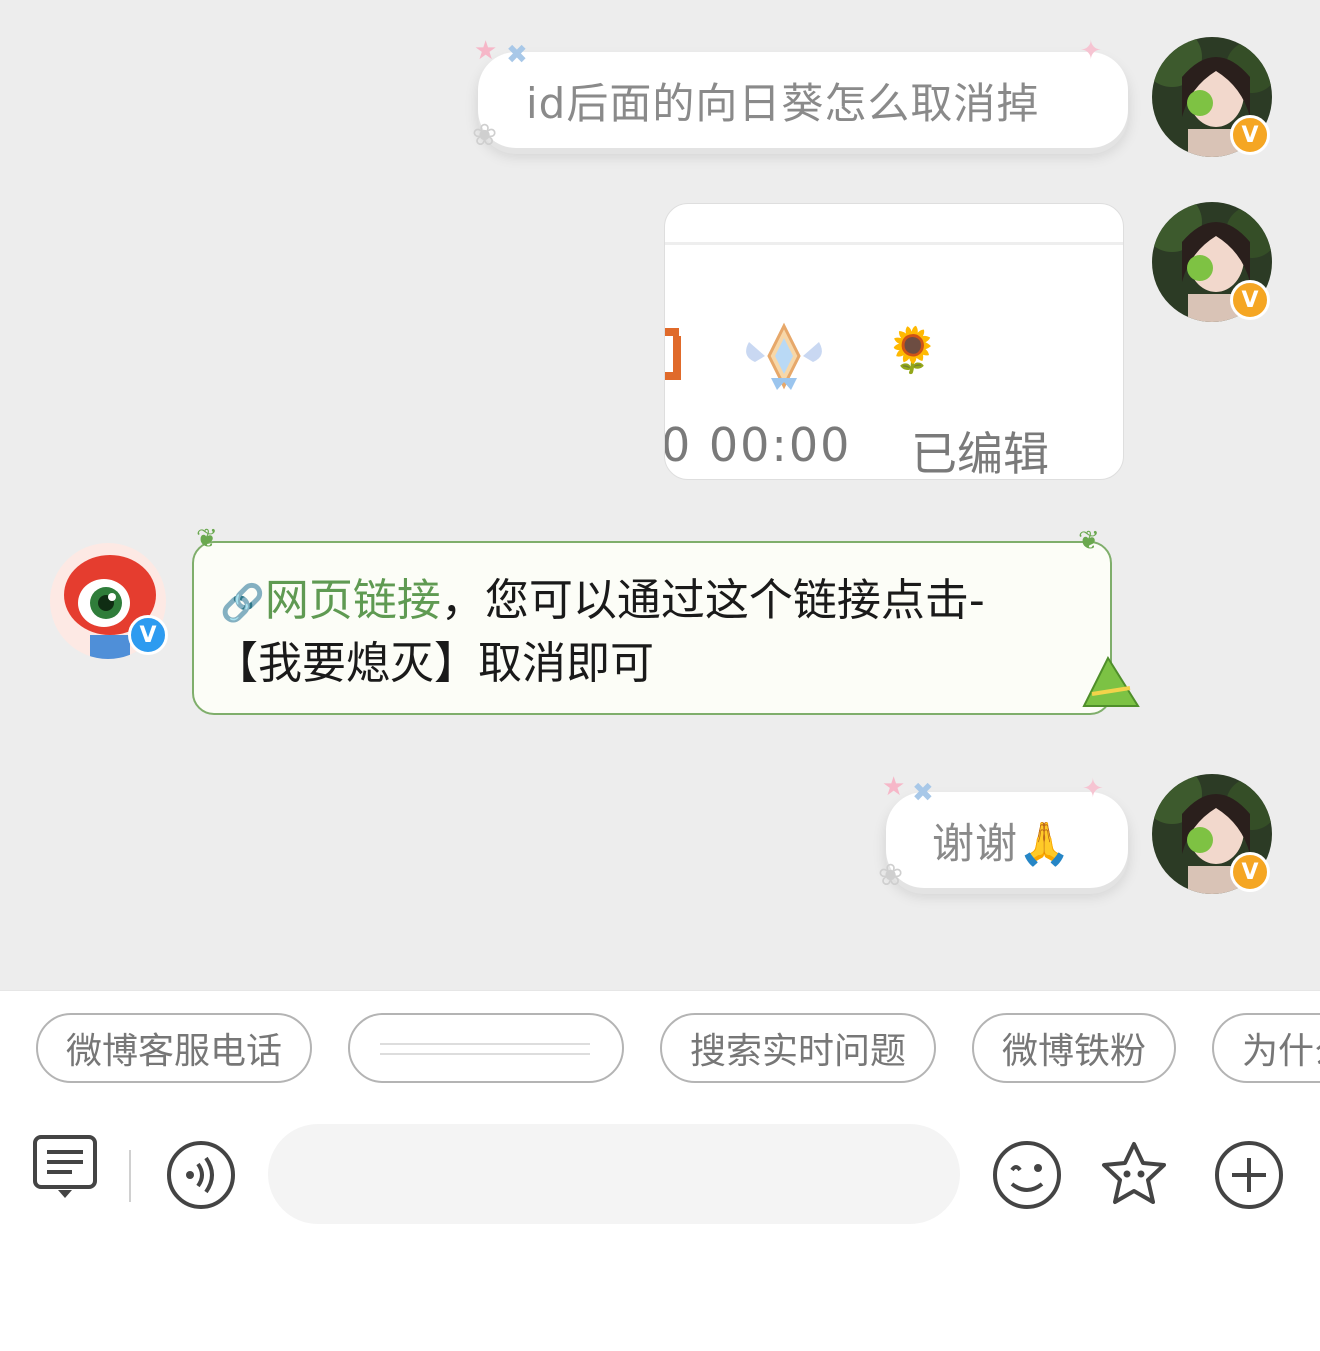 This screenshot has height=1351, width=1320. I want to click on message-bubble-1: id后面的向日葵怎么取消掉, so click(803, 100).